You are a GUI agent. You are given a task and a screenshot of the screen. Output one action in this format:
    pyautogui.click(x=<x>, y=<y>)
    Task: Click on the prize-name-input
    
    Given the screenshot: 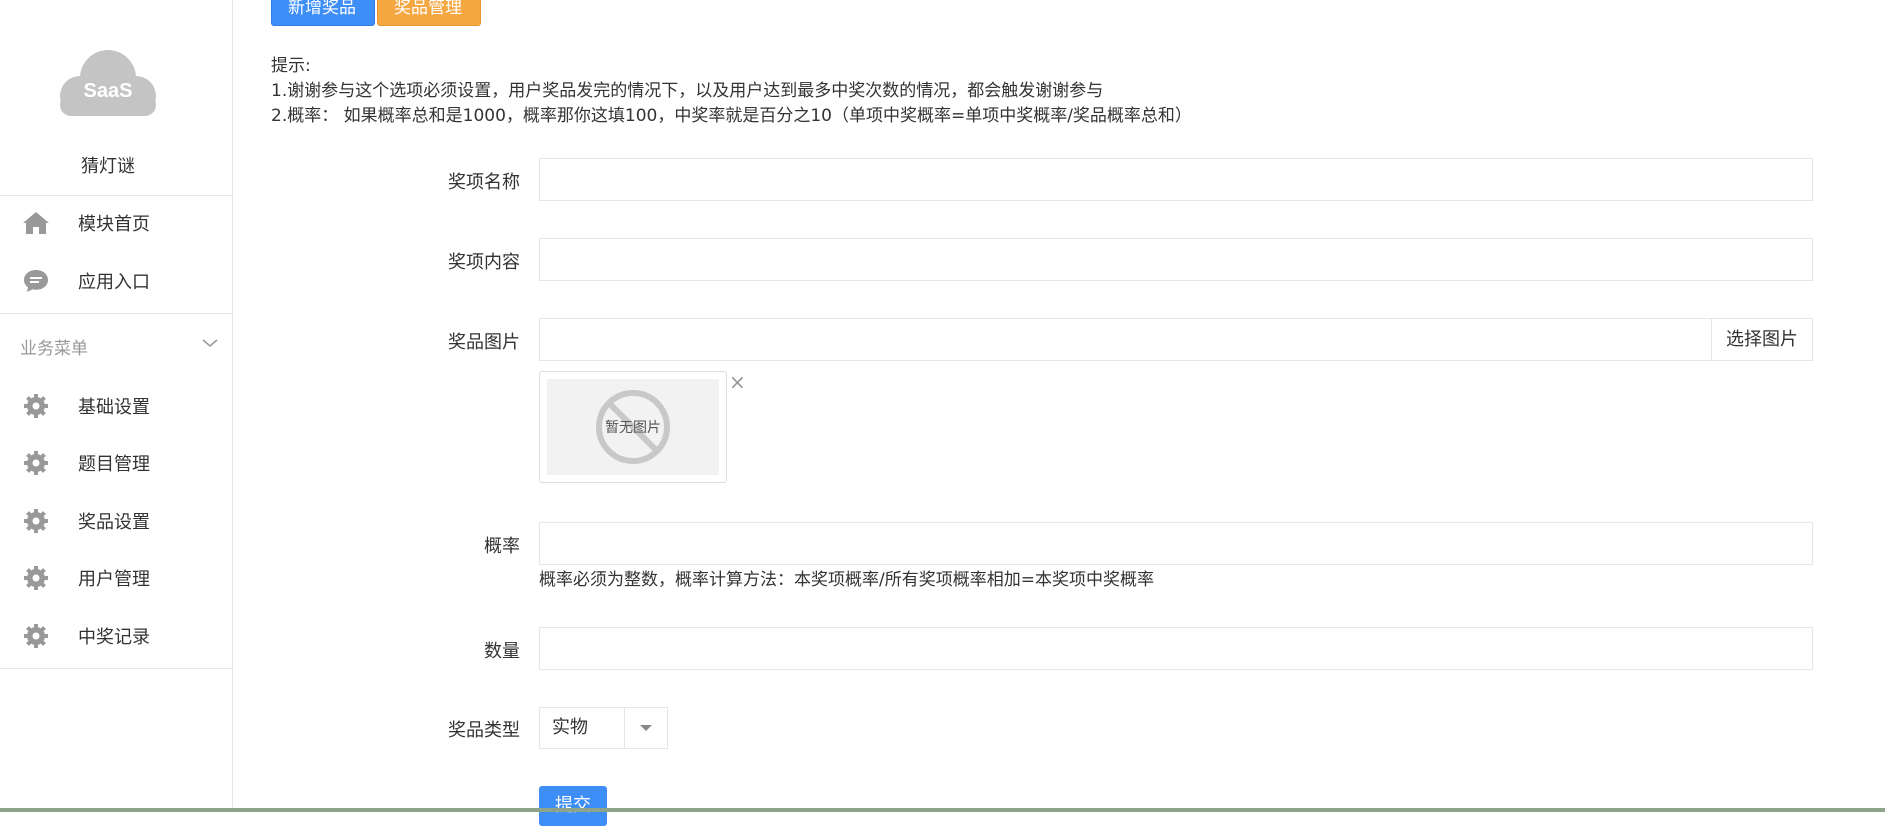 What is the action you would take?
    pyautogui.click(x=1176, y=179)
    